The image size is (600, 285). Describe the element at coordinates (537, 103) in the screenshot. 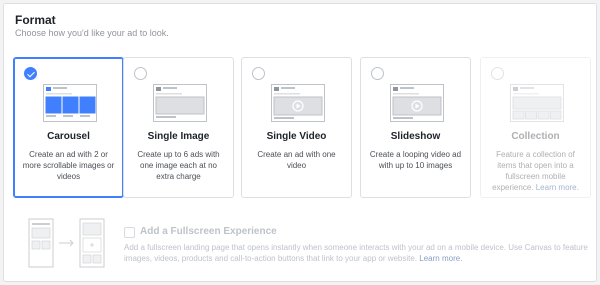

I see `collection-thumbnail-icon` at that location.